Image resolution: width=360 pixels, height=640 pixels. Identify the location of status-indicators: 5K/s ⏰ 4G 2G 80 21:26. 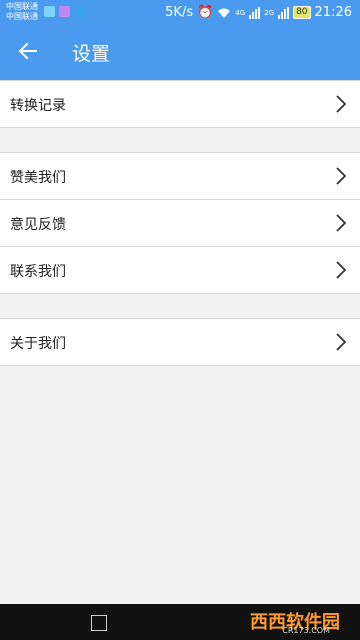
(258, 12).